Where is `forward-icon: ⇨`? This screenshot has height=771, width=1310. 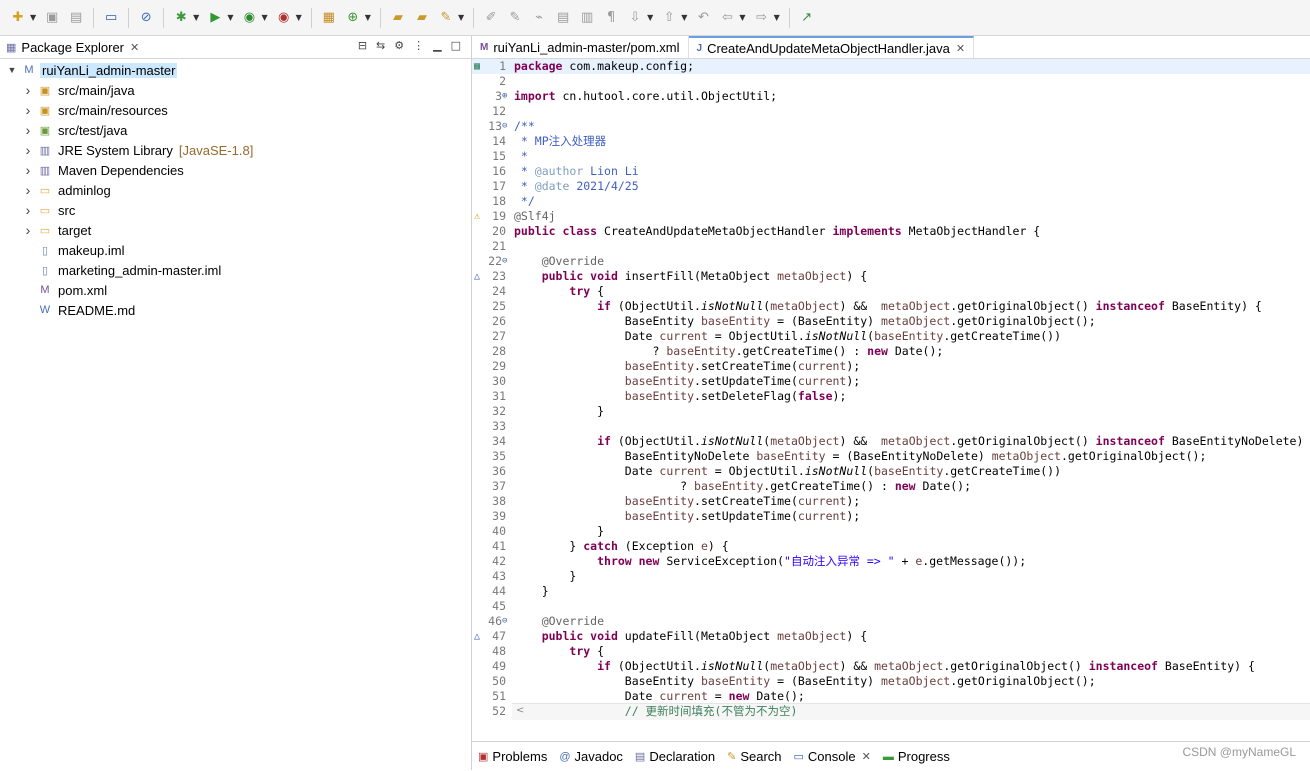 forward-icon: ⇨ is located at coordinates (762, 18).